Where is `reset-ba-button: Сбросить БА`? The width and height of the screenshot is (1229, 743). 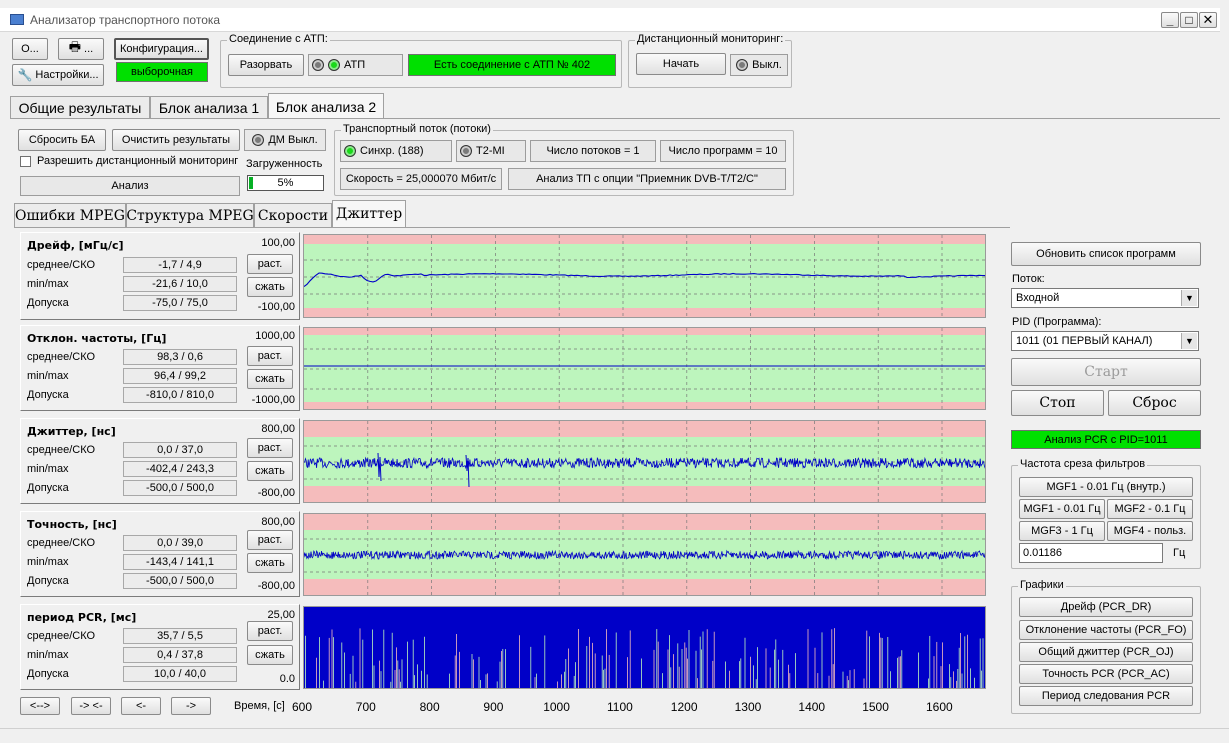 reset-ba-button: Сбросить БА is located at coordinates (62, 140).